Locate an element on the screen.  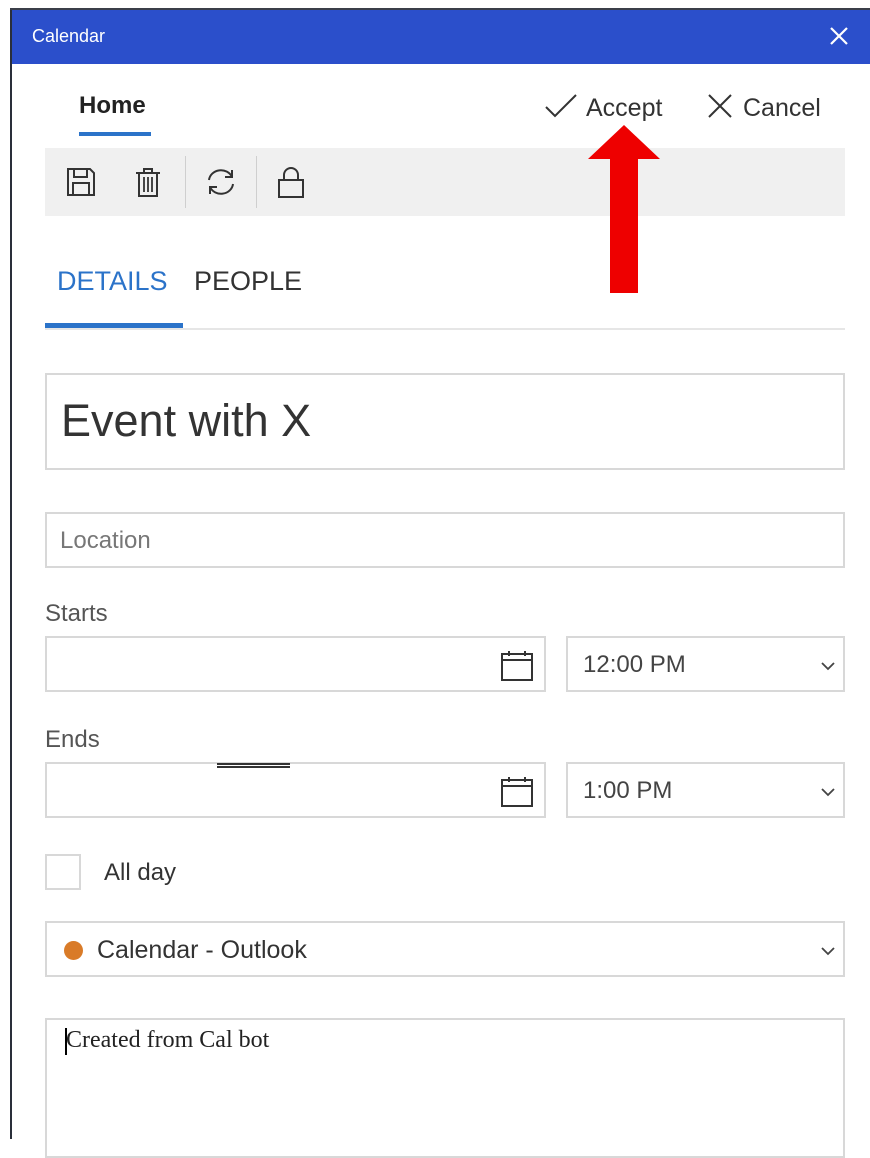
save-icon is located at coordinates (81, 182).